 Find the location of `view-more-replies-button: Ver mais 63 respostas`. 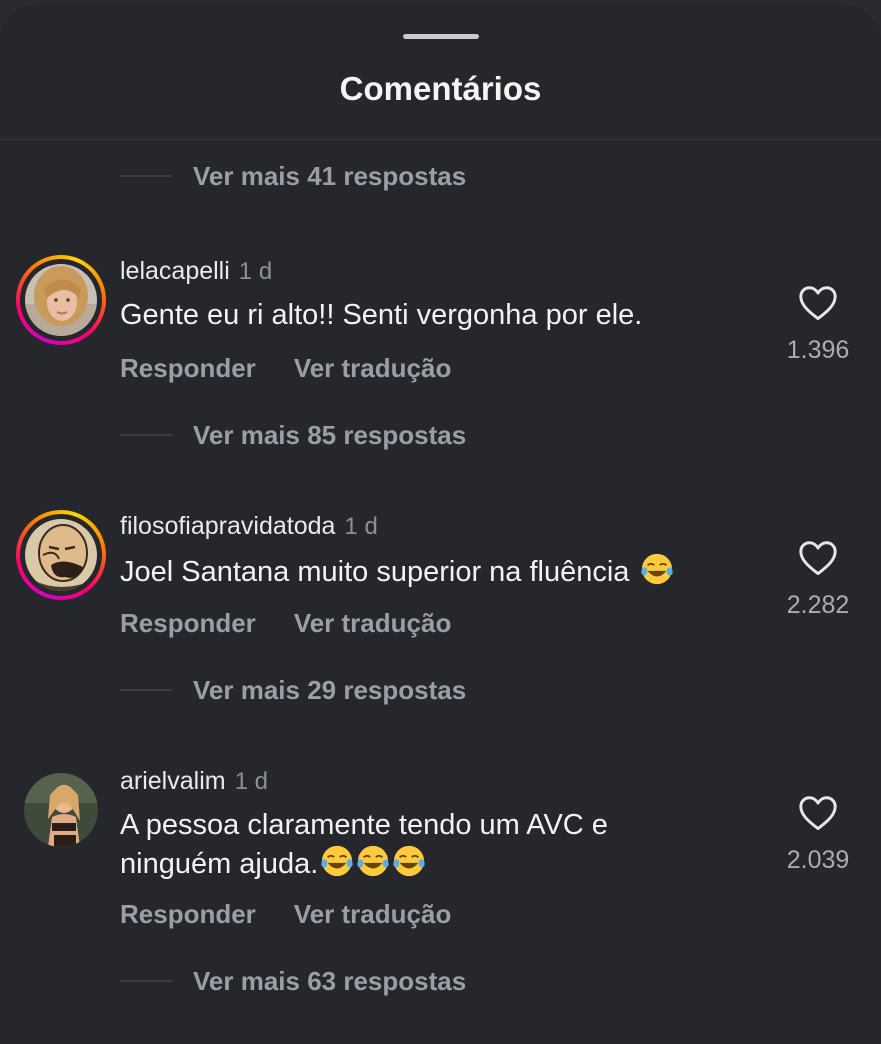

view-more-replies-button: Ver mais 63 respostas is located at coordinates (293, 981).